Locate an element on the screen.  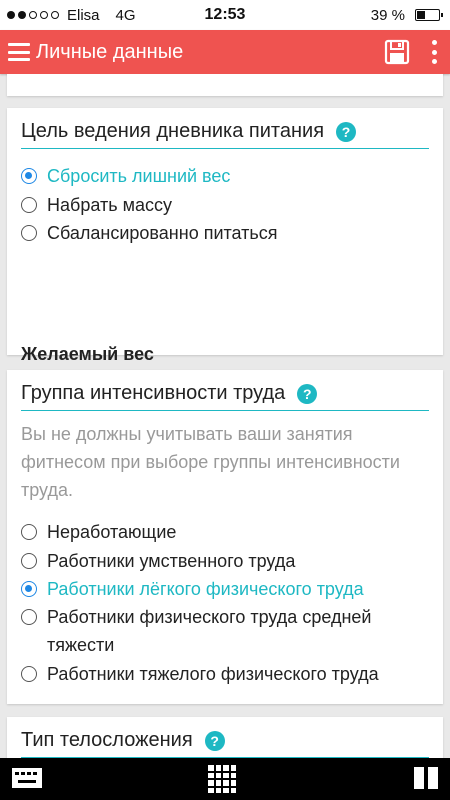
goal-heading: Цель ведения дневника питания ? is located at coordinates (225, 134).